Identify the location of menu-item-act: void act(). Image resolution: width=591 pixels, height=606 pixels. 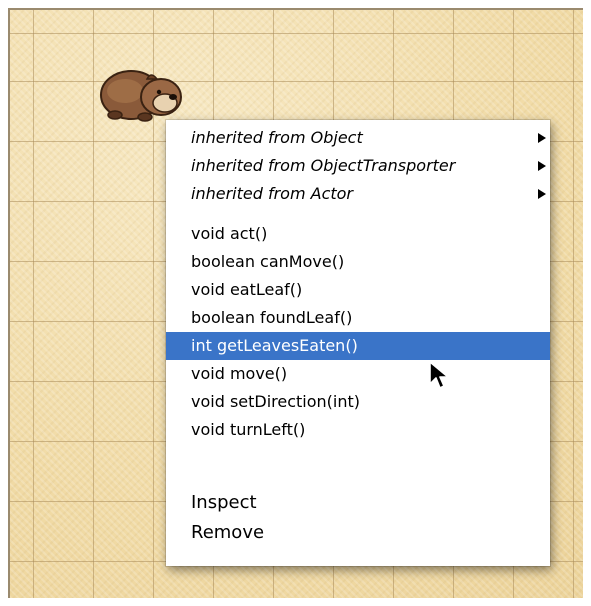
(358, 234).